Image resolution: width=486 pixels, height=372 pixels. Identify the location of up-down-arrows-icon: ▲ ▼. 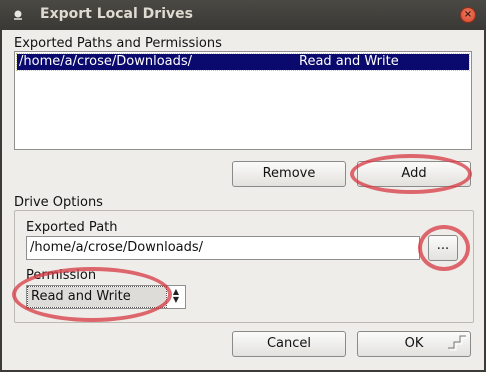
(176, 295).